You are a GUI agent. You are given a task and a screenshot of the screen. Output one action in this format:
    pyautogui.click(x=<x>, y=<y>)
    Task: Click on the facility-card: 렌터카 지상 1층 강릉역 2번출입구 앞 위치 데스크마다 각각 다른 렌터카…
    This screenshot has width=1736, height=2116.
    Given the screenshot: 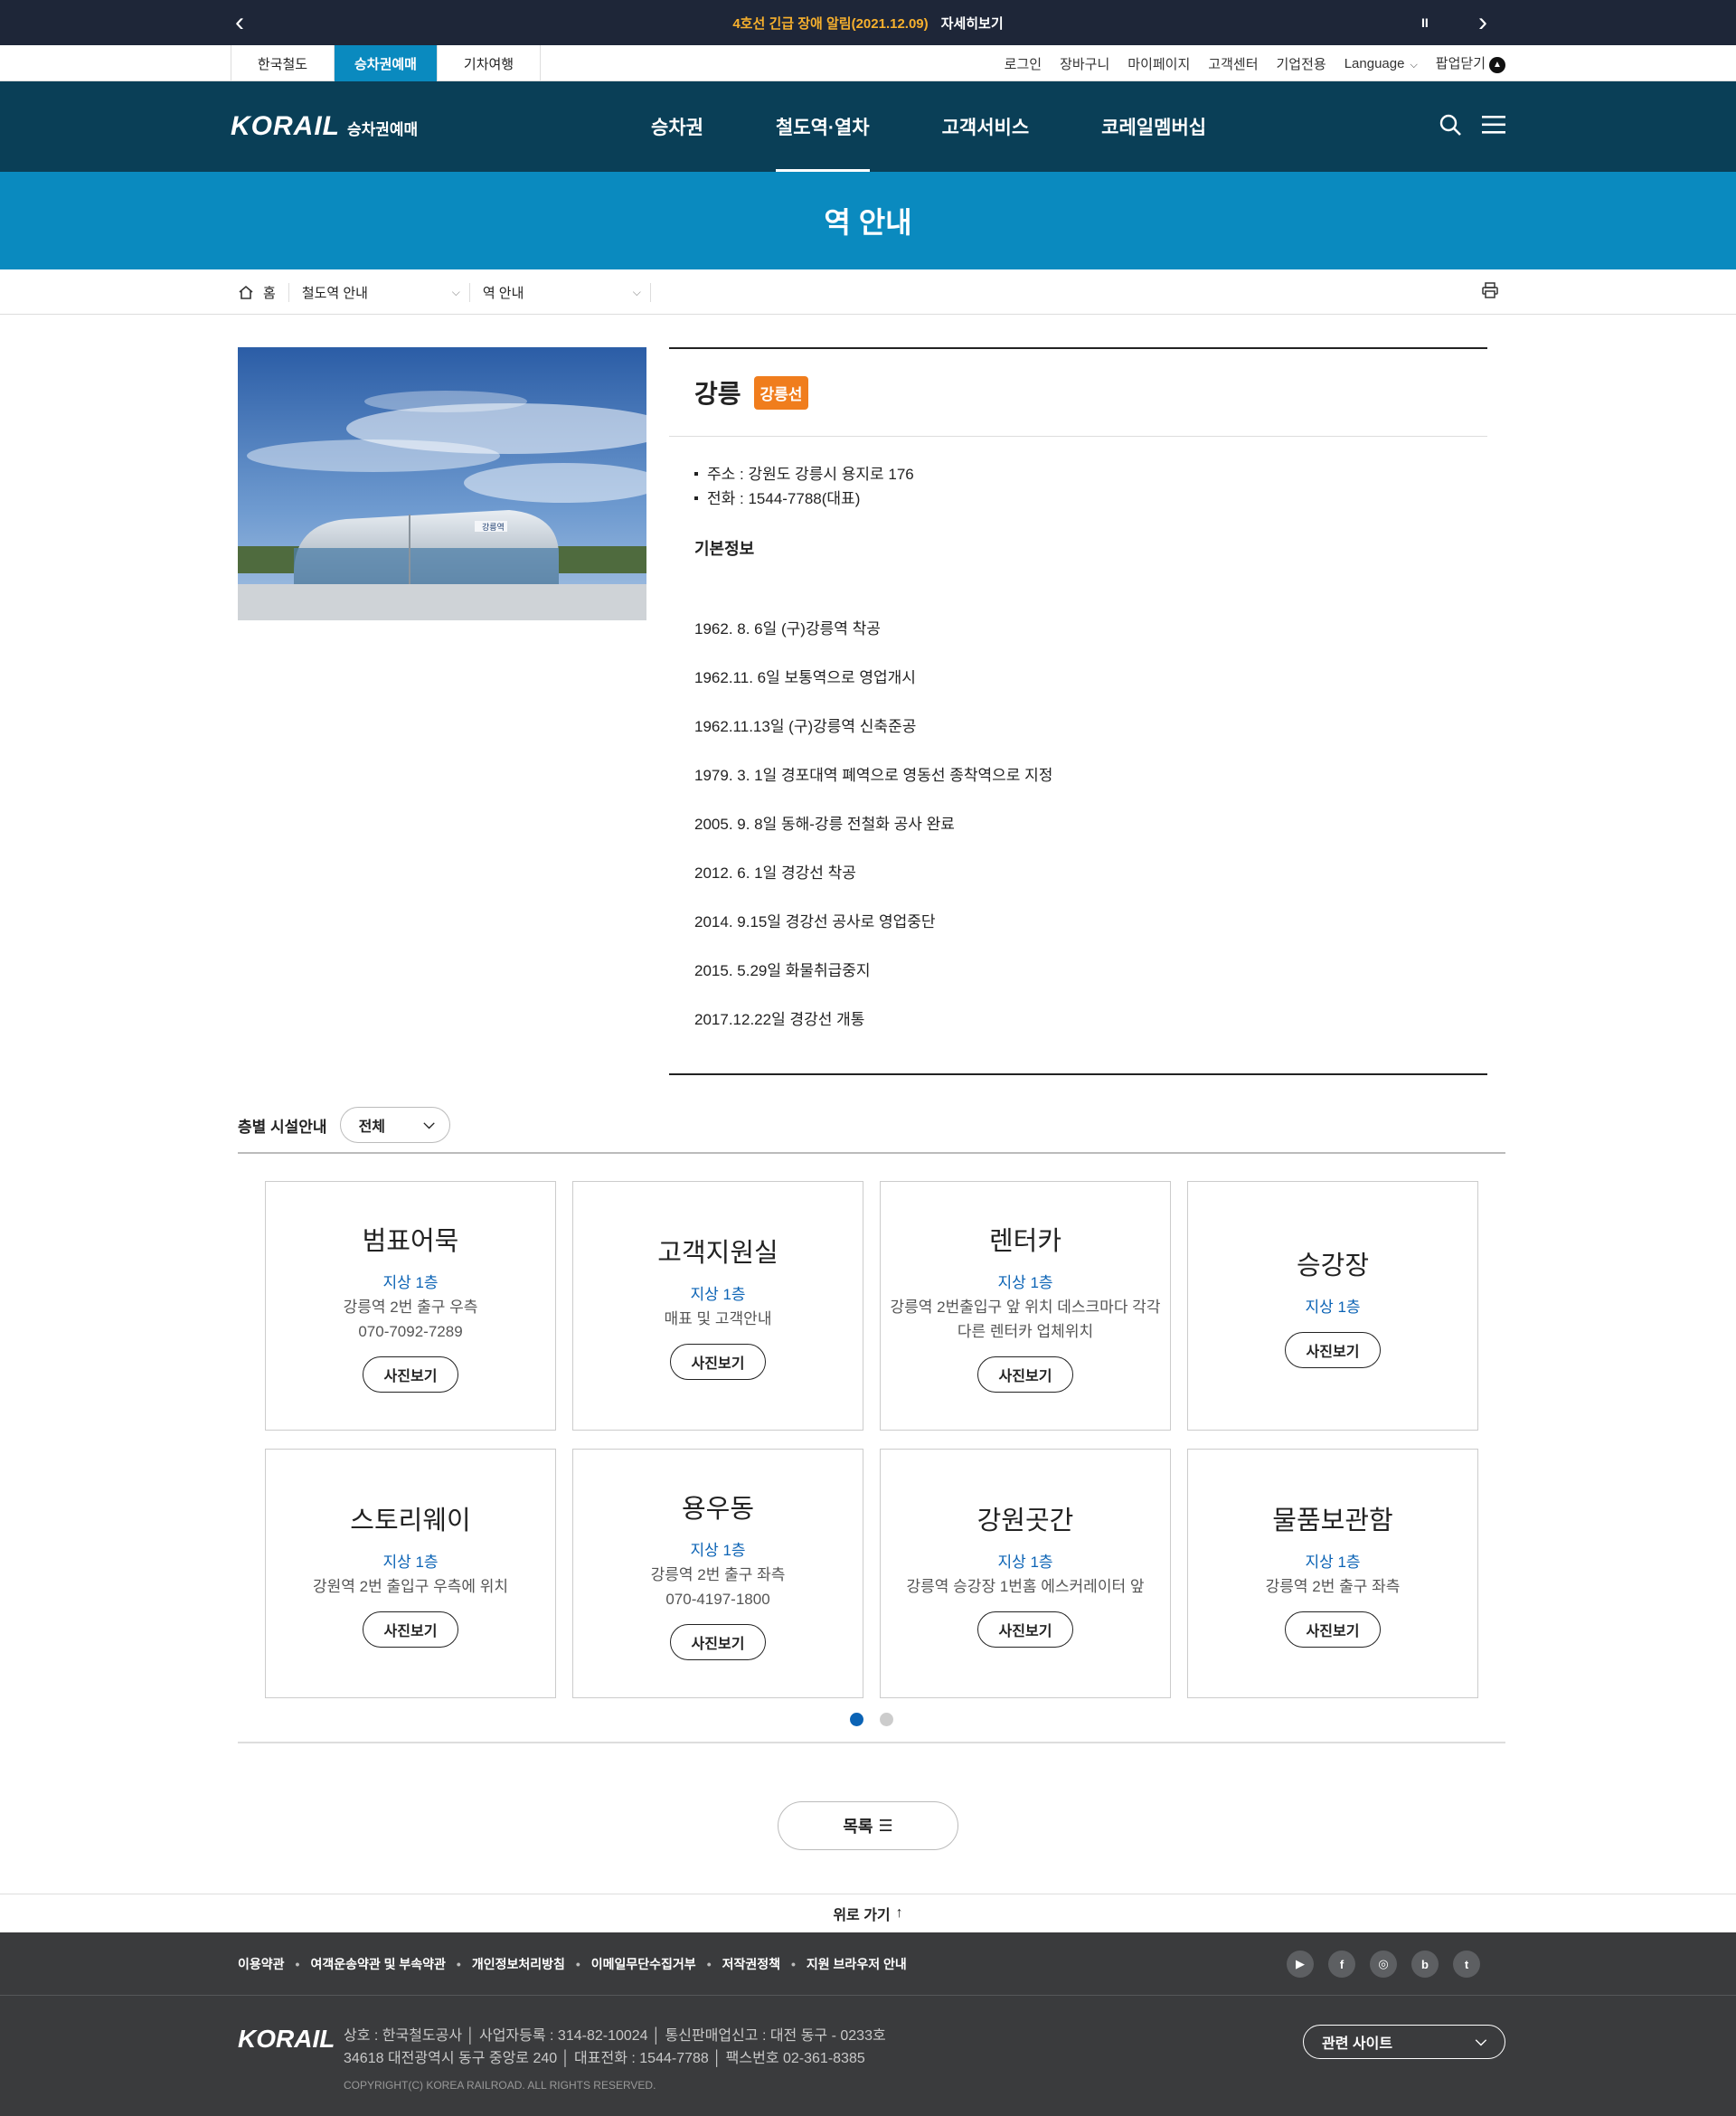 What is the action you would take?
    pyautogui.click(x=1025, y=1306)
    